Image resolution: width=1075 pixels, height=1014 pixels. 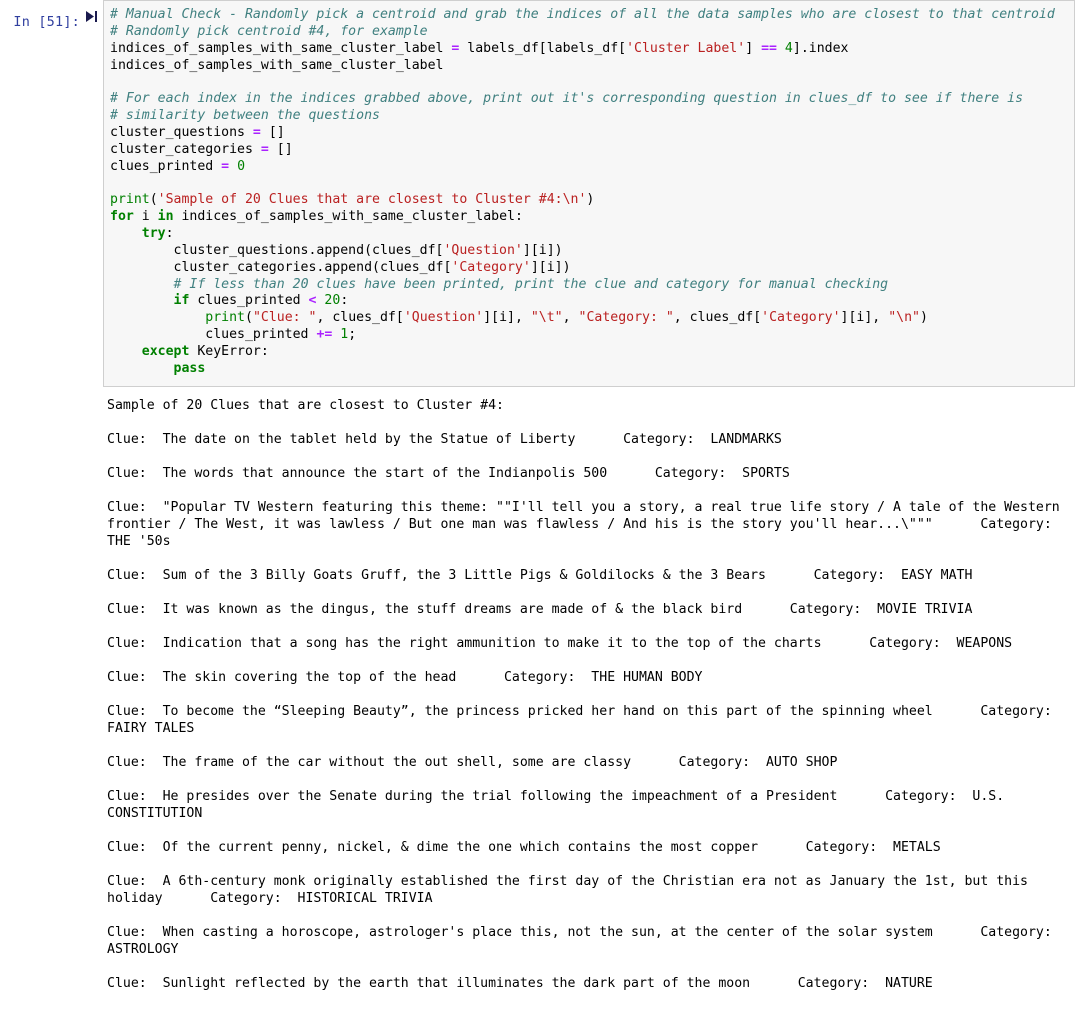 What do you see at coordinates (281, 267) in the screenshot?
I see `code-token-nm: cluster_categories.append(clues_df[` at bounding box center [281, 267].